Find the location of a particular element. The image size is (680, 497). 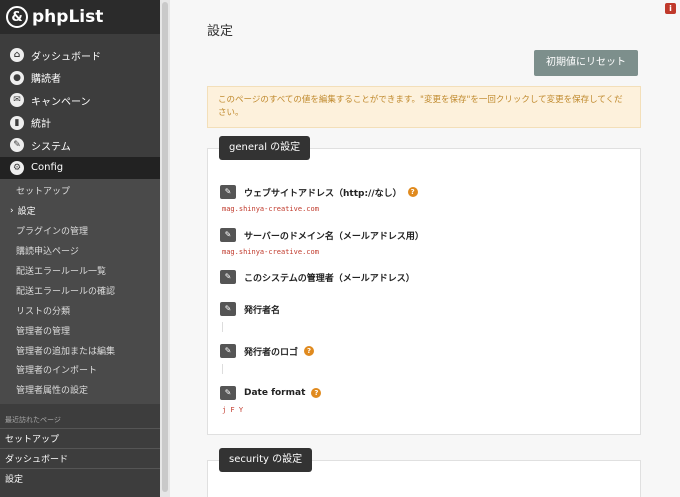

nav-label: キャンペーン is located at coordinates (61, 102).